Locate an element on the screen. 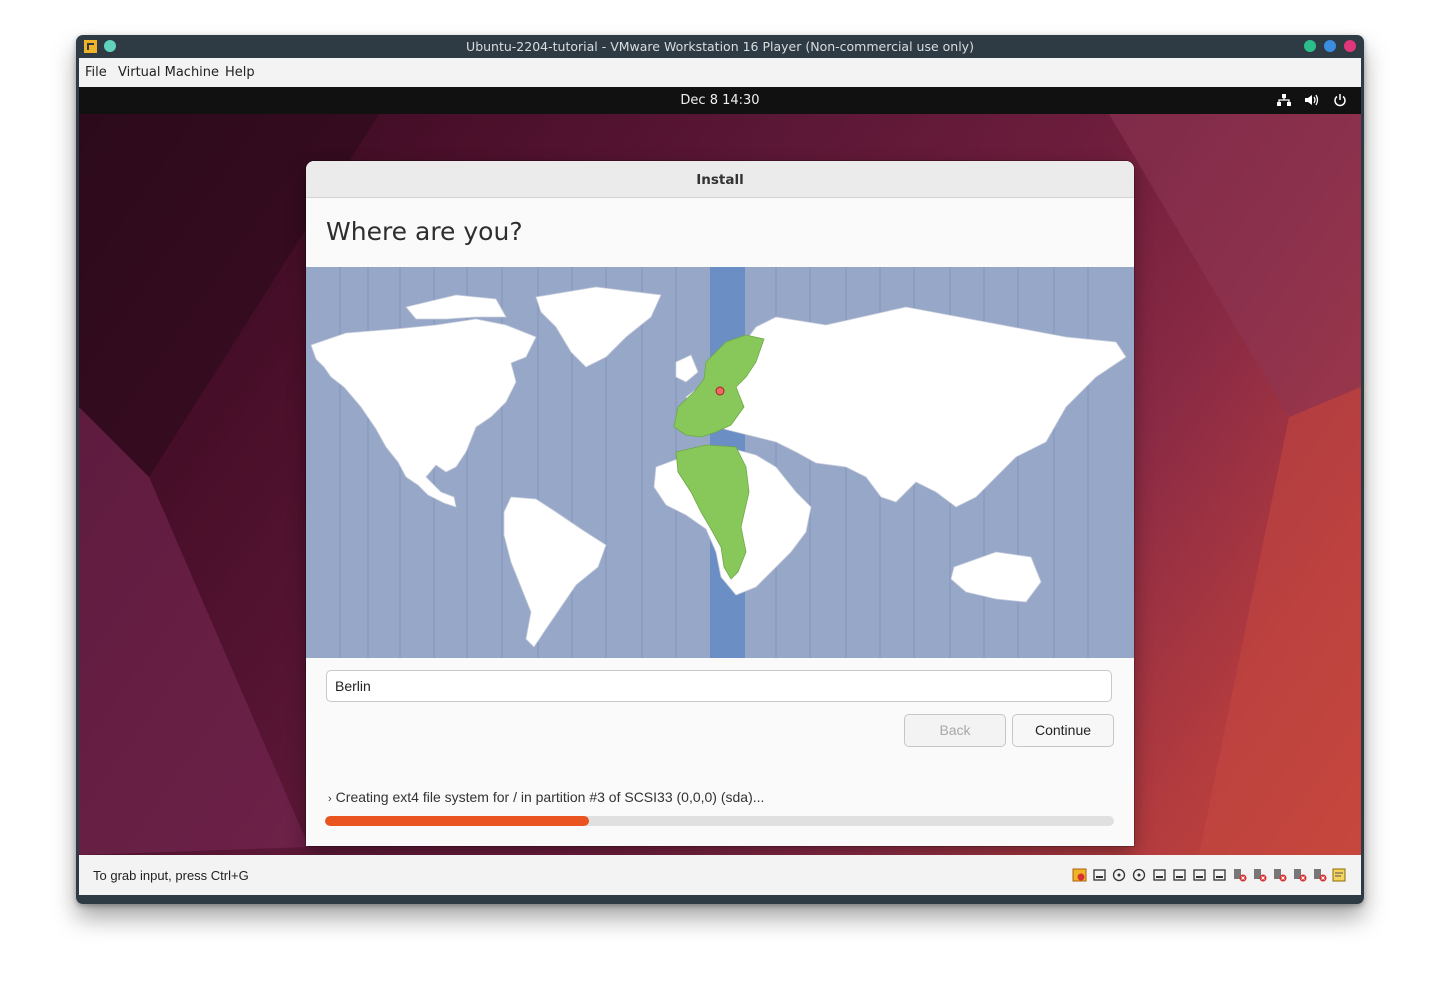 The width and height of the screenshot is (1440, 991). floppy-icon is located at coordinates (1159, 874).